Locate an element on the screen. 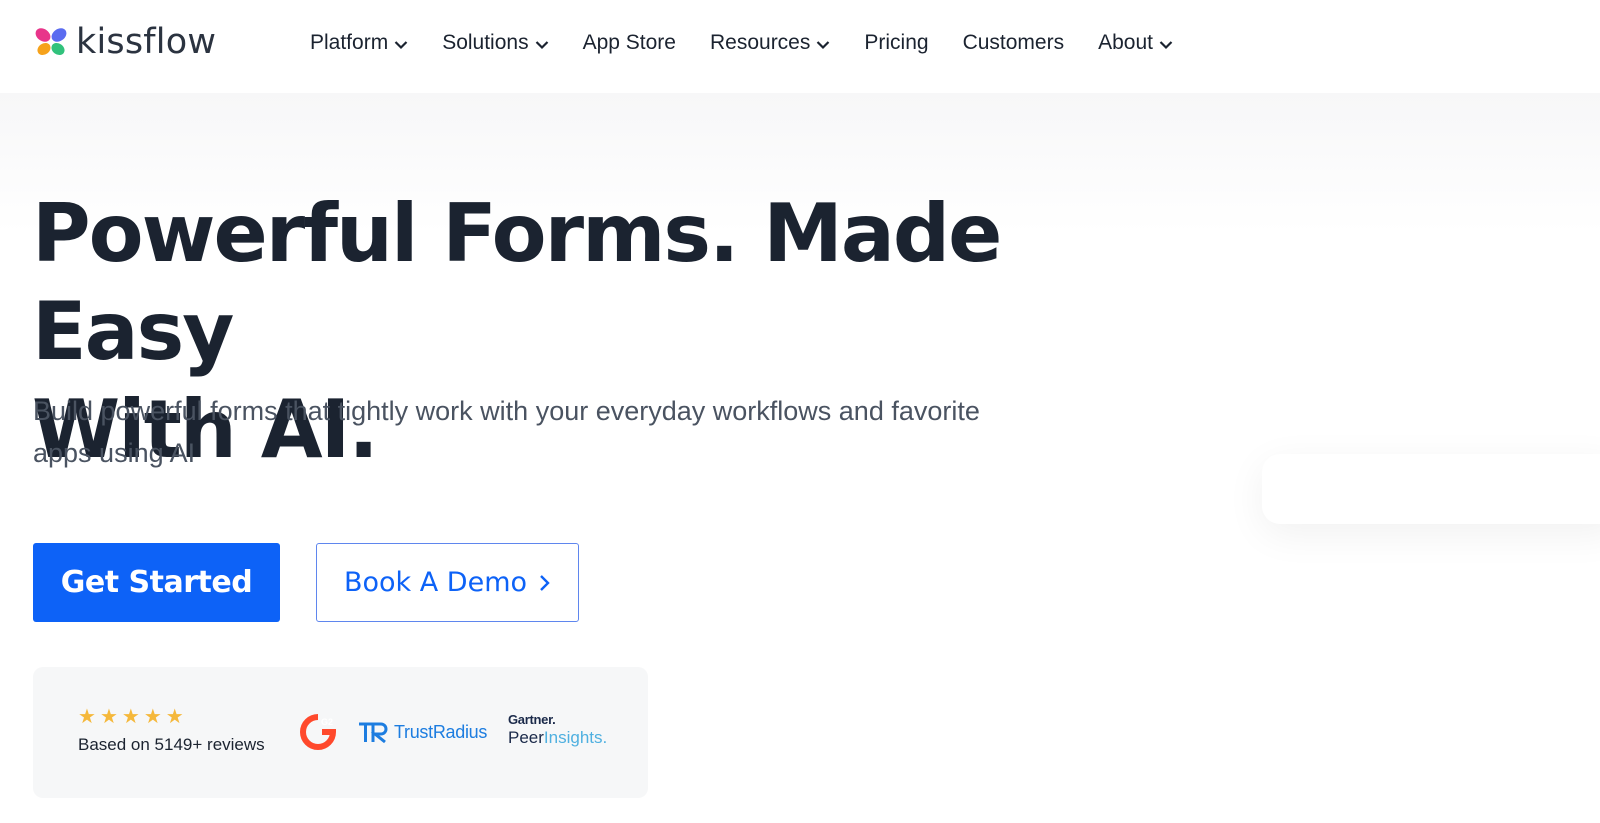 Image resolution: width=1600 pixels, height=823 pixels. nav-item-customers: Customers is located at coordinates (1014, 43).